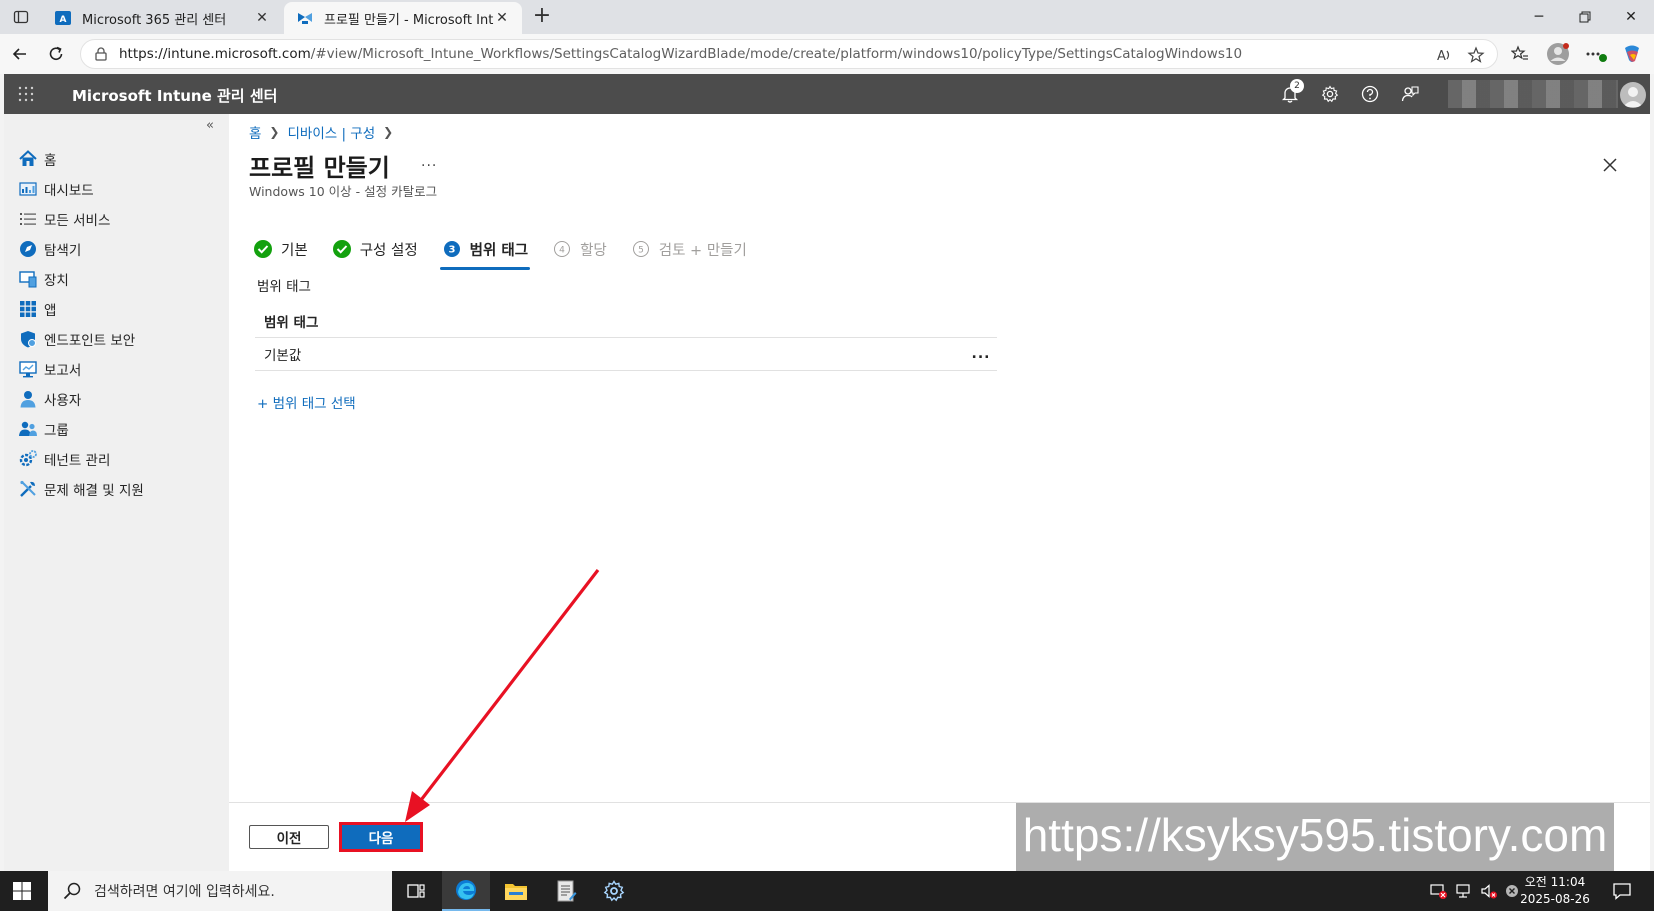 The height and width of the screenshot is (911, 1654). Describe the element at coordinates (1622, 891) in the screenshot. I see `notification-center-icon` at that location.